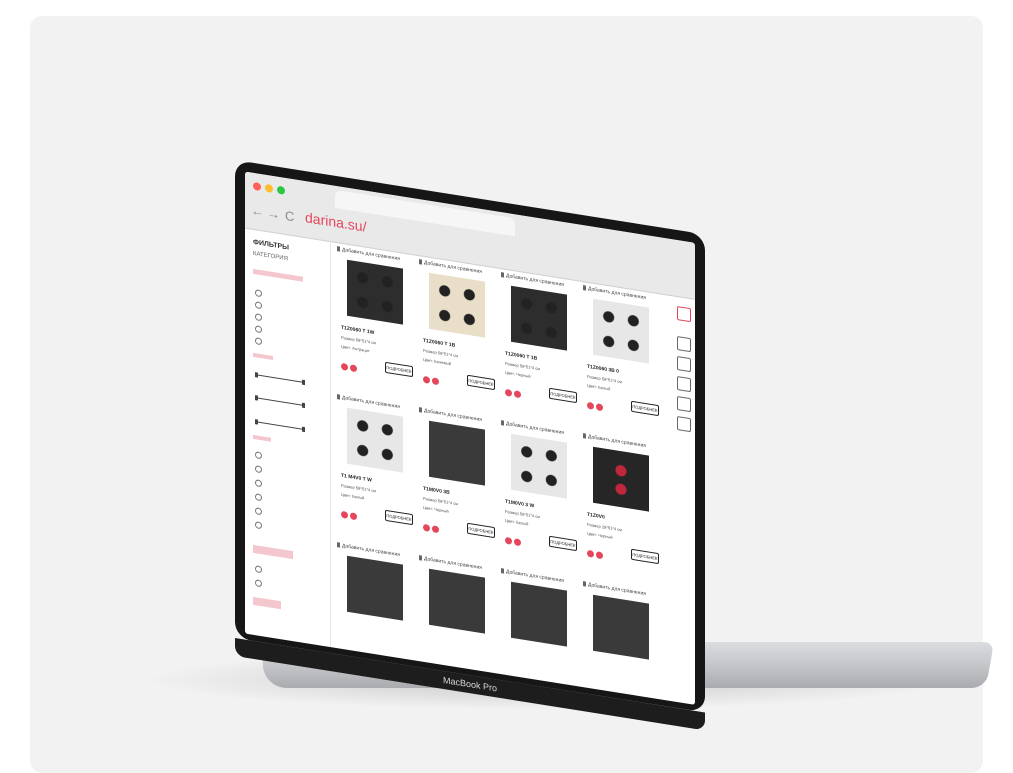 Image resolution: width=1013 pixels, height=773 pixels. Describe the element at coordinates (684, 314) in the screenshot. I see `menu-icon` at that location.